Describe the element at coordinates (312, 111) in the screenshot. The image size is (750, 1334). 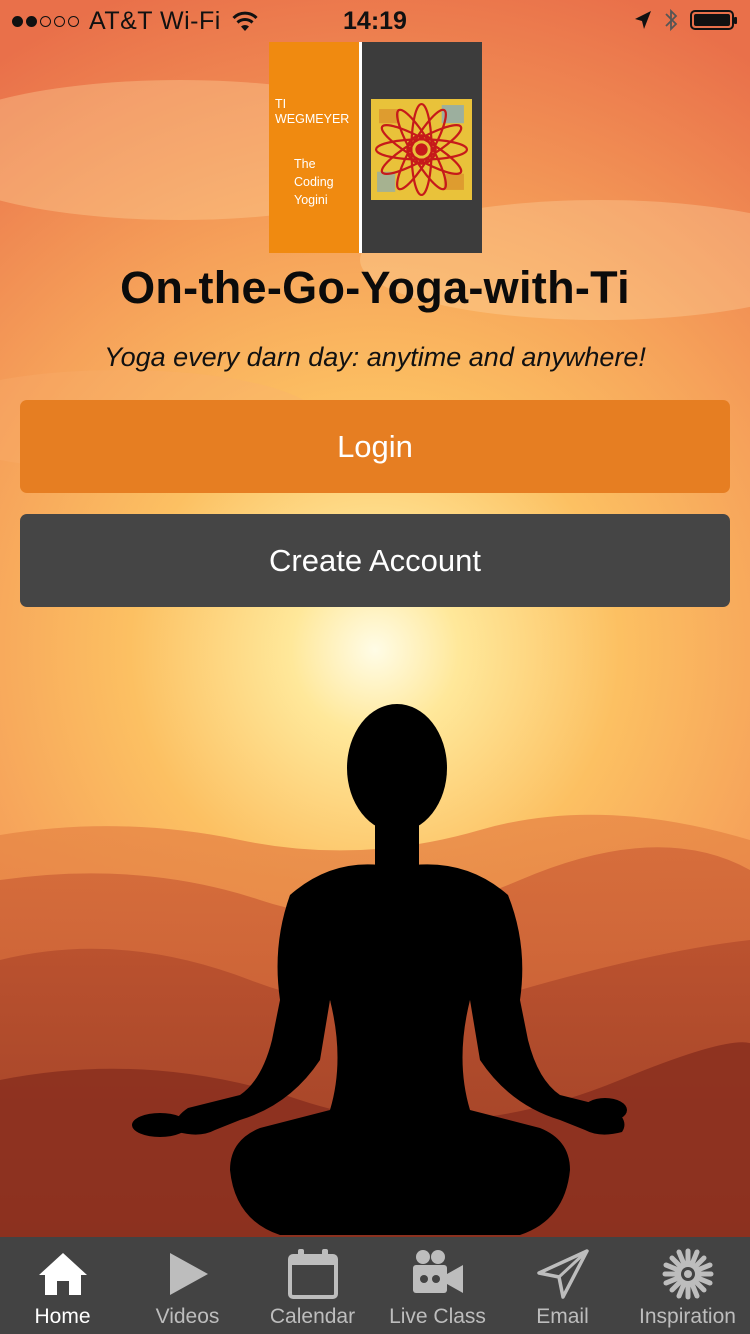
I see `logo-author: TI WEGMEYER` at that location.